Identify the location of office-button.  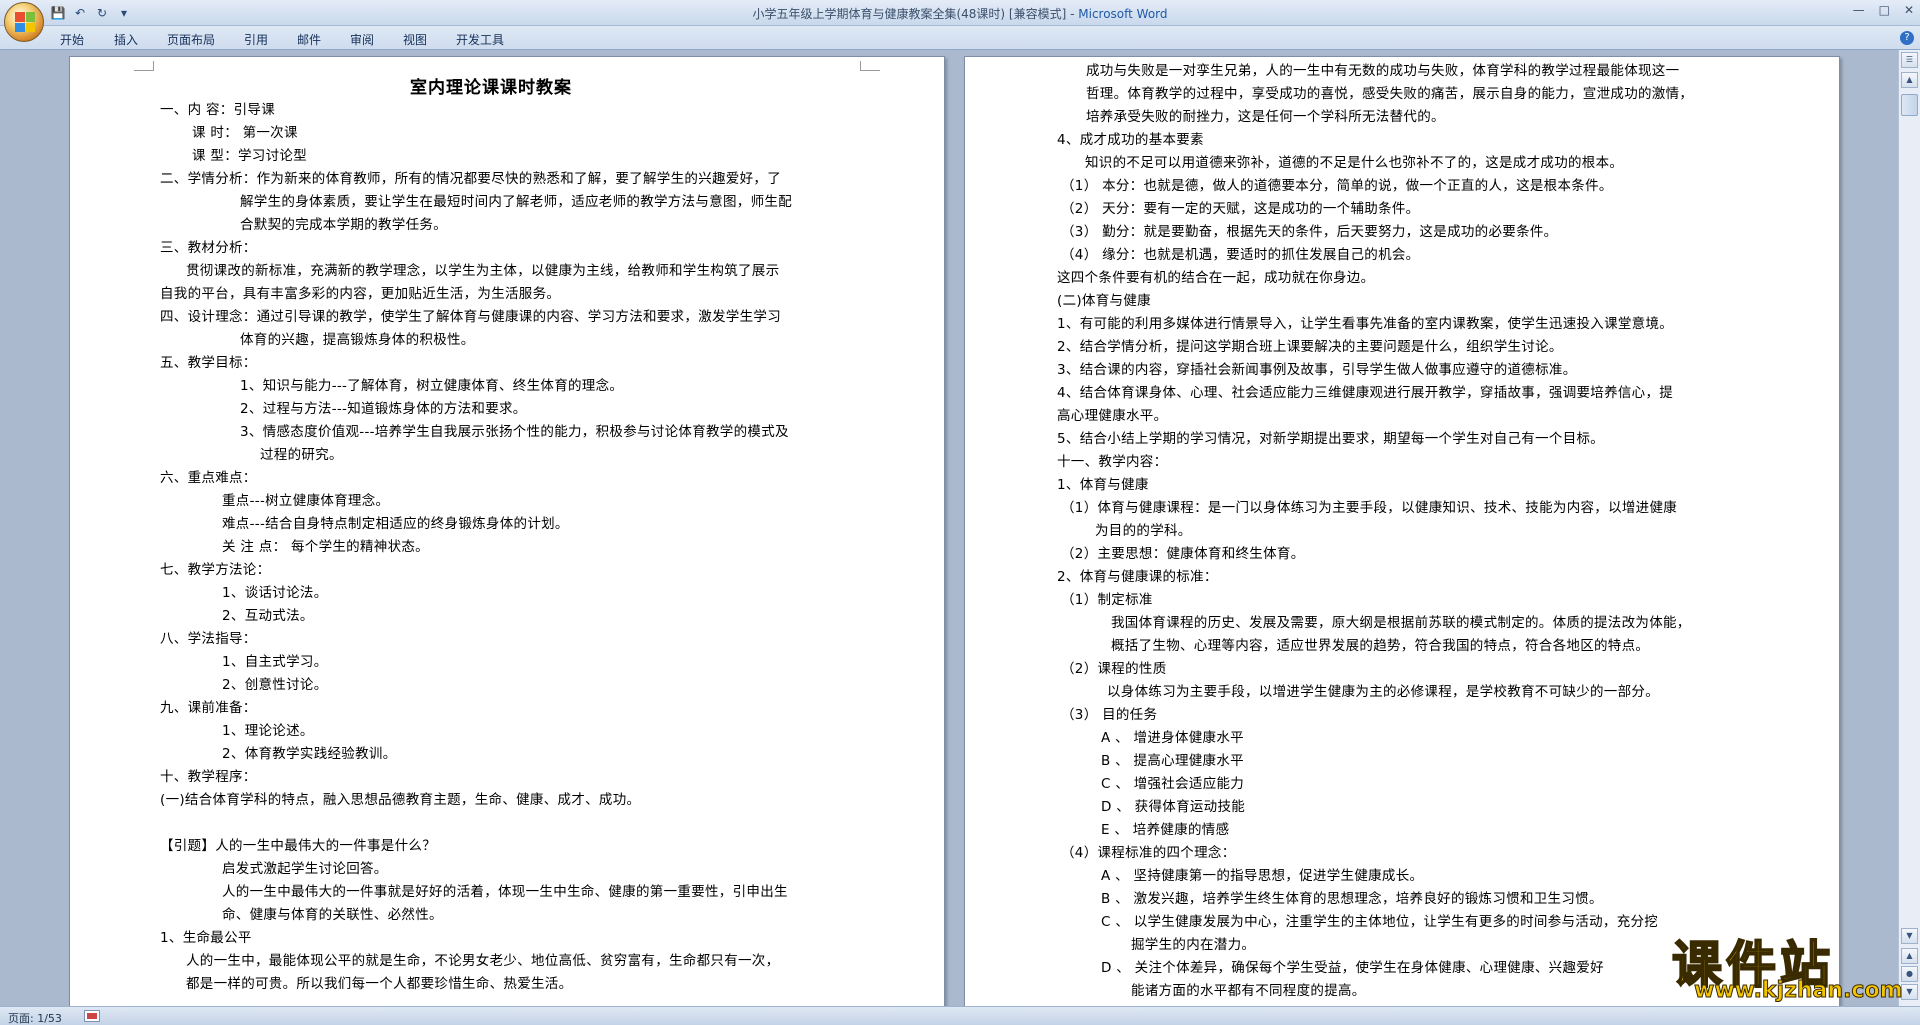
(24, 22).